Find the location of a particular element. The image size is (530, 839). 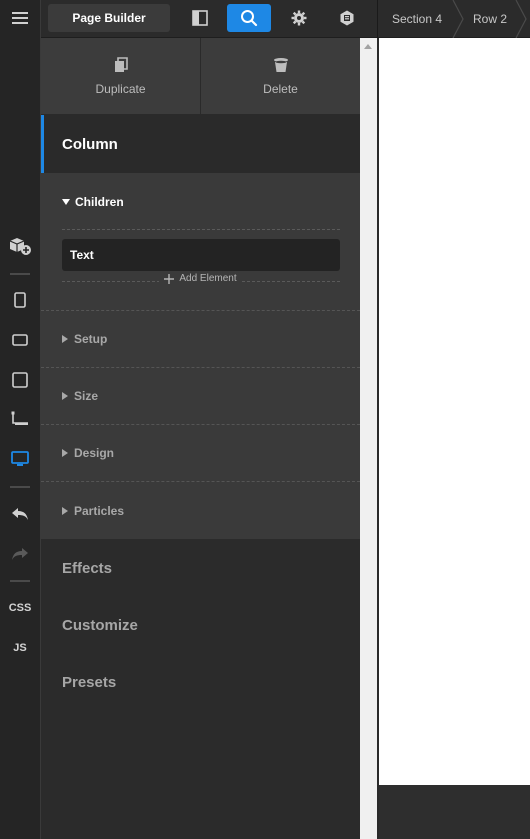

custom-js-button: JS is located at coordinates (20, 648).